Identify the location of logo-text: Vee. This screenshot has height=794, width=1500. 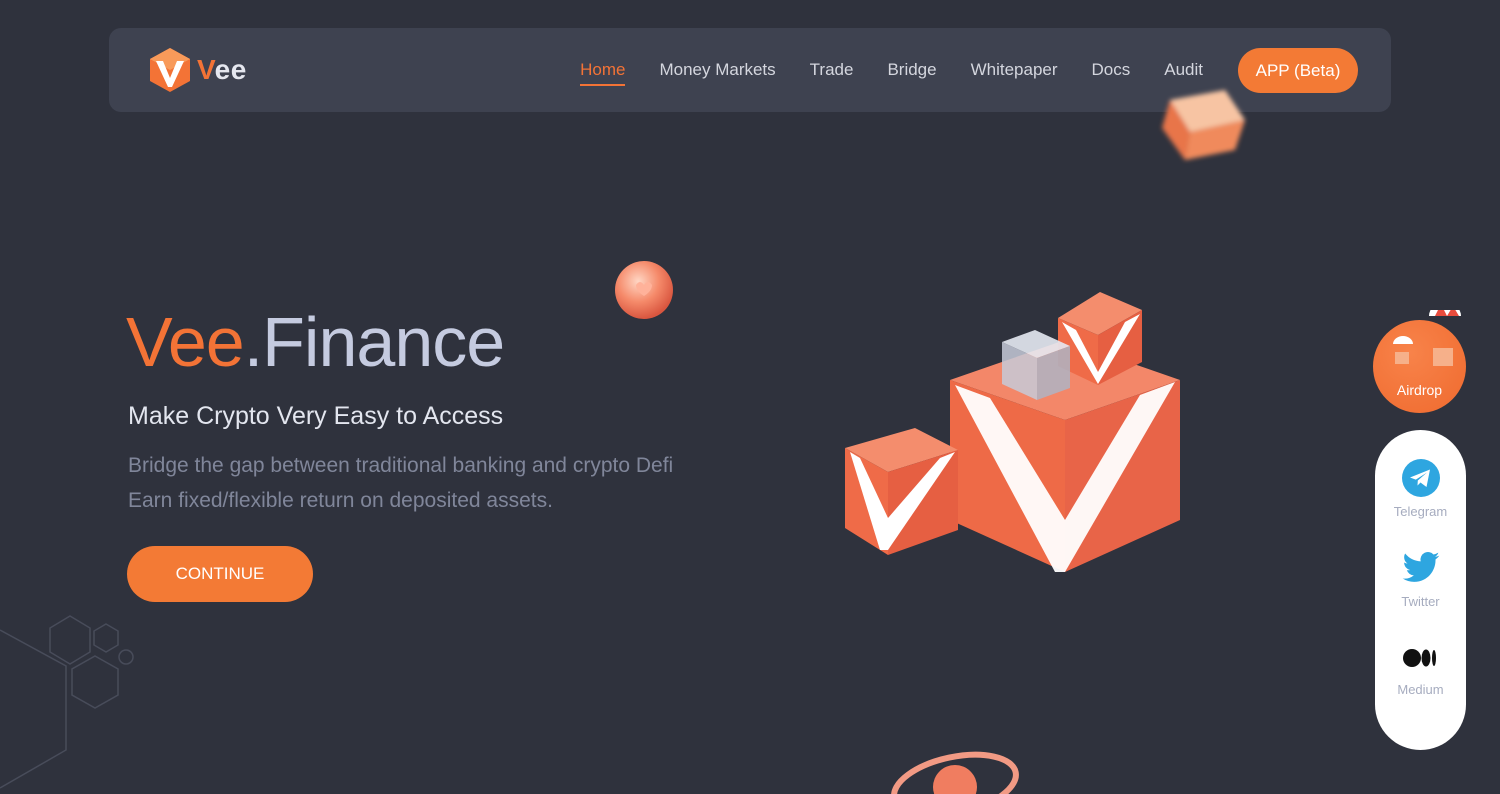
(222, 69).